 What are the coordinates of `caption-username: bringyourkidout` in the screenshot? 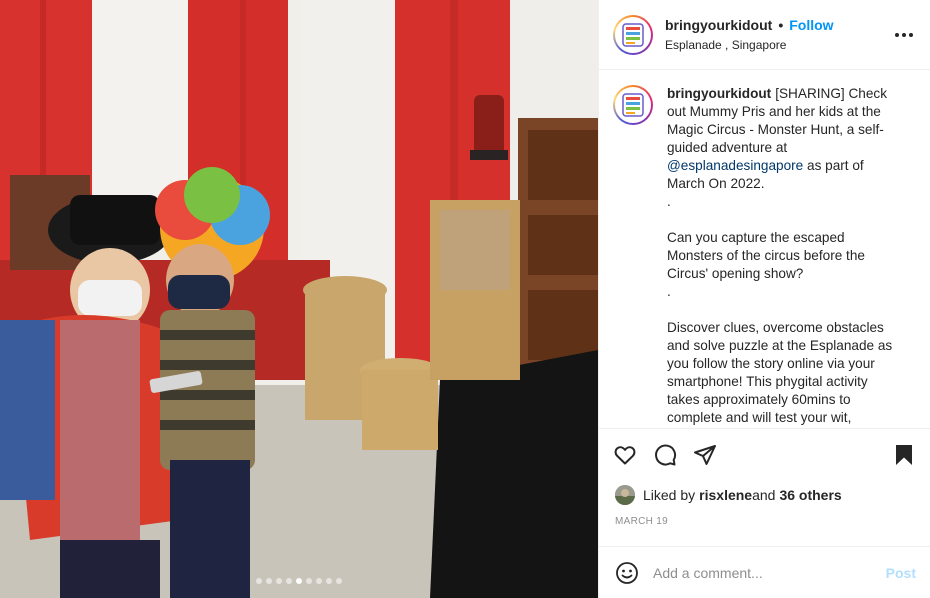 It's located at (719, 93).